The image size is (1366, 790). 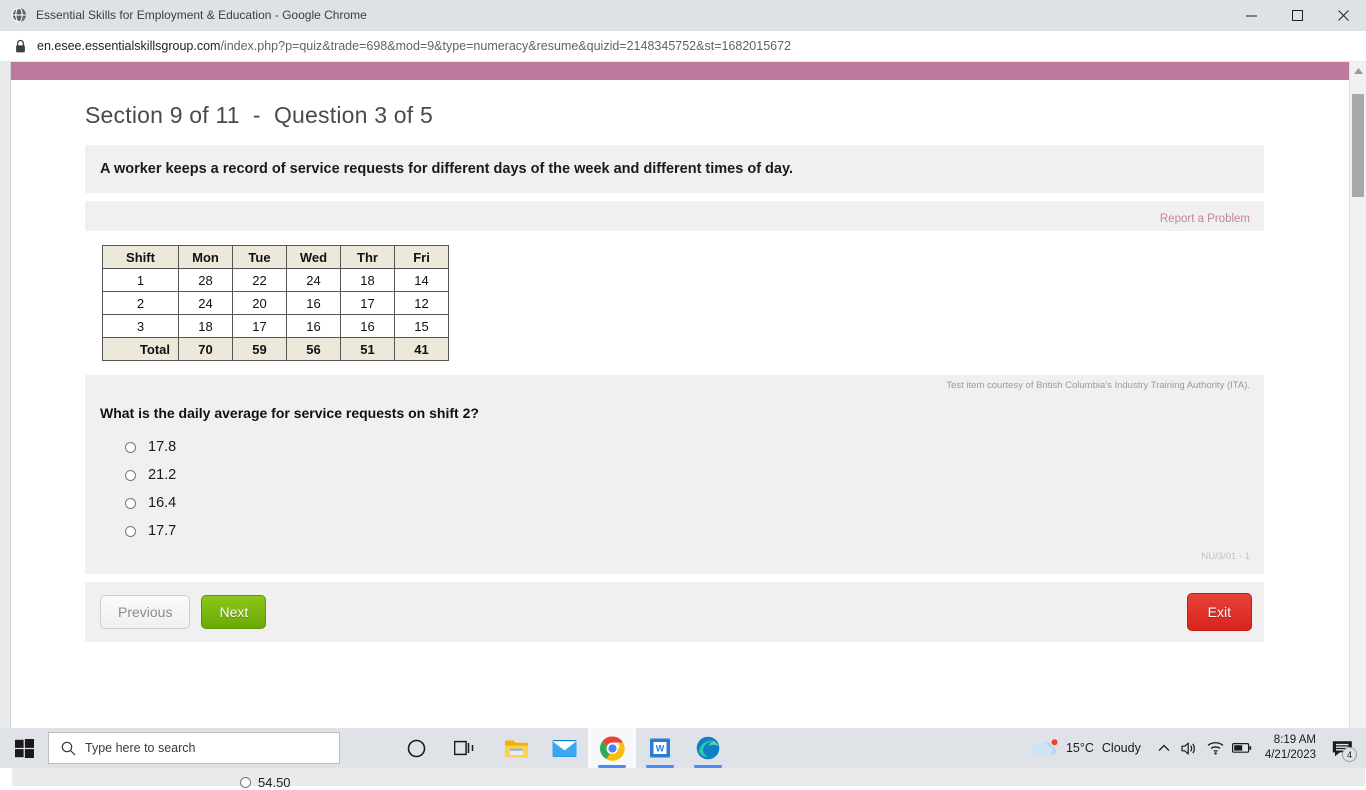 What do you see at coordinates (1045, 748) in the screenshot?
I see `cloudy-weather-icon` at bounding box center [1045, 748].